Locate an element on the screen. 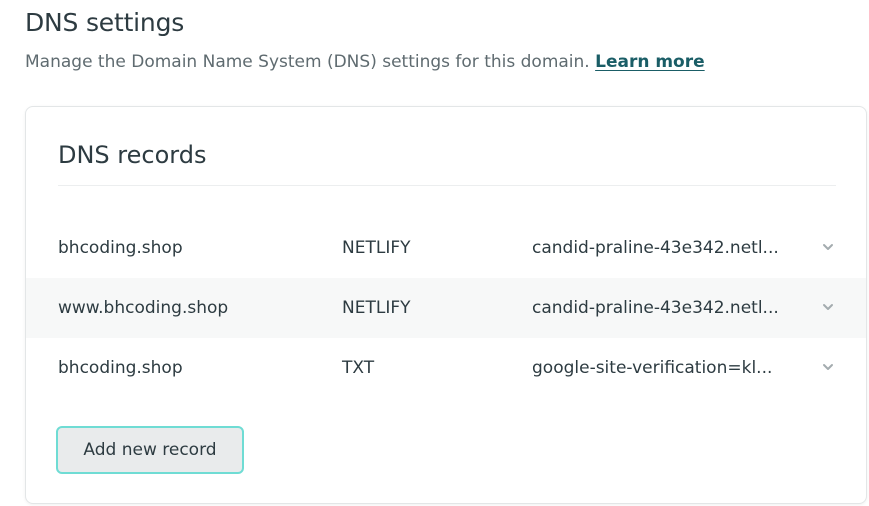 This screenshot has width=869, height=506. divider is located at coordinates (447, 185).